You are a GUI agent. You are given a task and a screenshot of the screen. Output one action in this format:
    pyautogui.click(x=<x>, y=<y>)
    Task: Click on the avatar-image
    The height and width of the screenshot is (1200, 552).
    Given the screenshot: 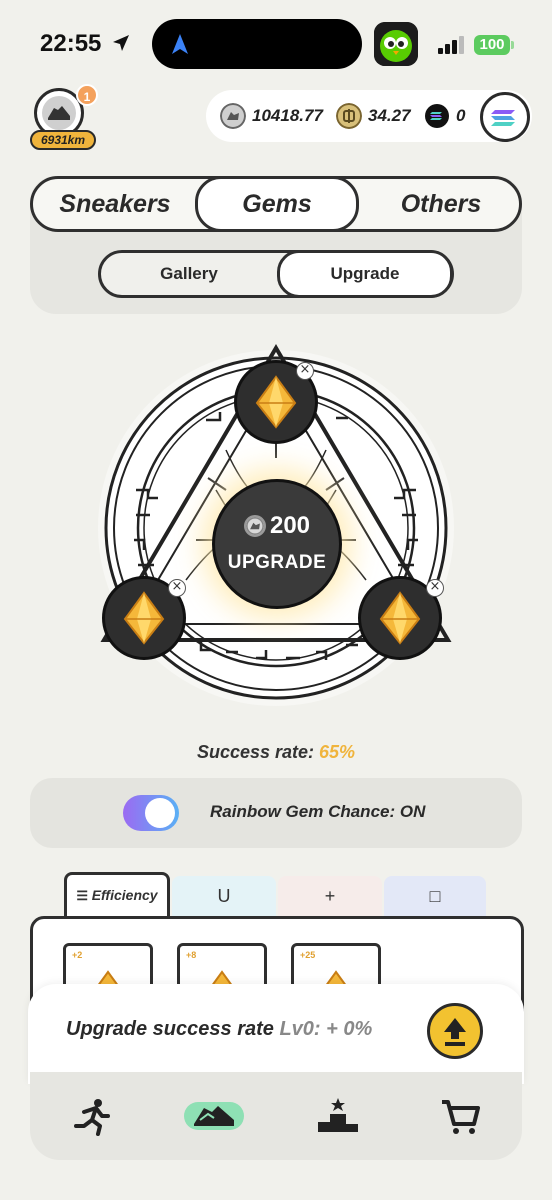 What is the action you would take?
    pyautogui.click(x=59, y=113)
    